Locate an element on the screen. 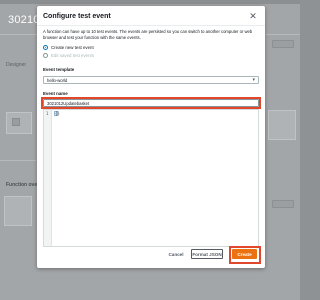  create-new-test-event-option: Create new test event is located at coordinates (68, 47).